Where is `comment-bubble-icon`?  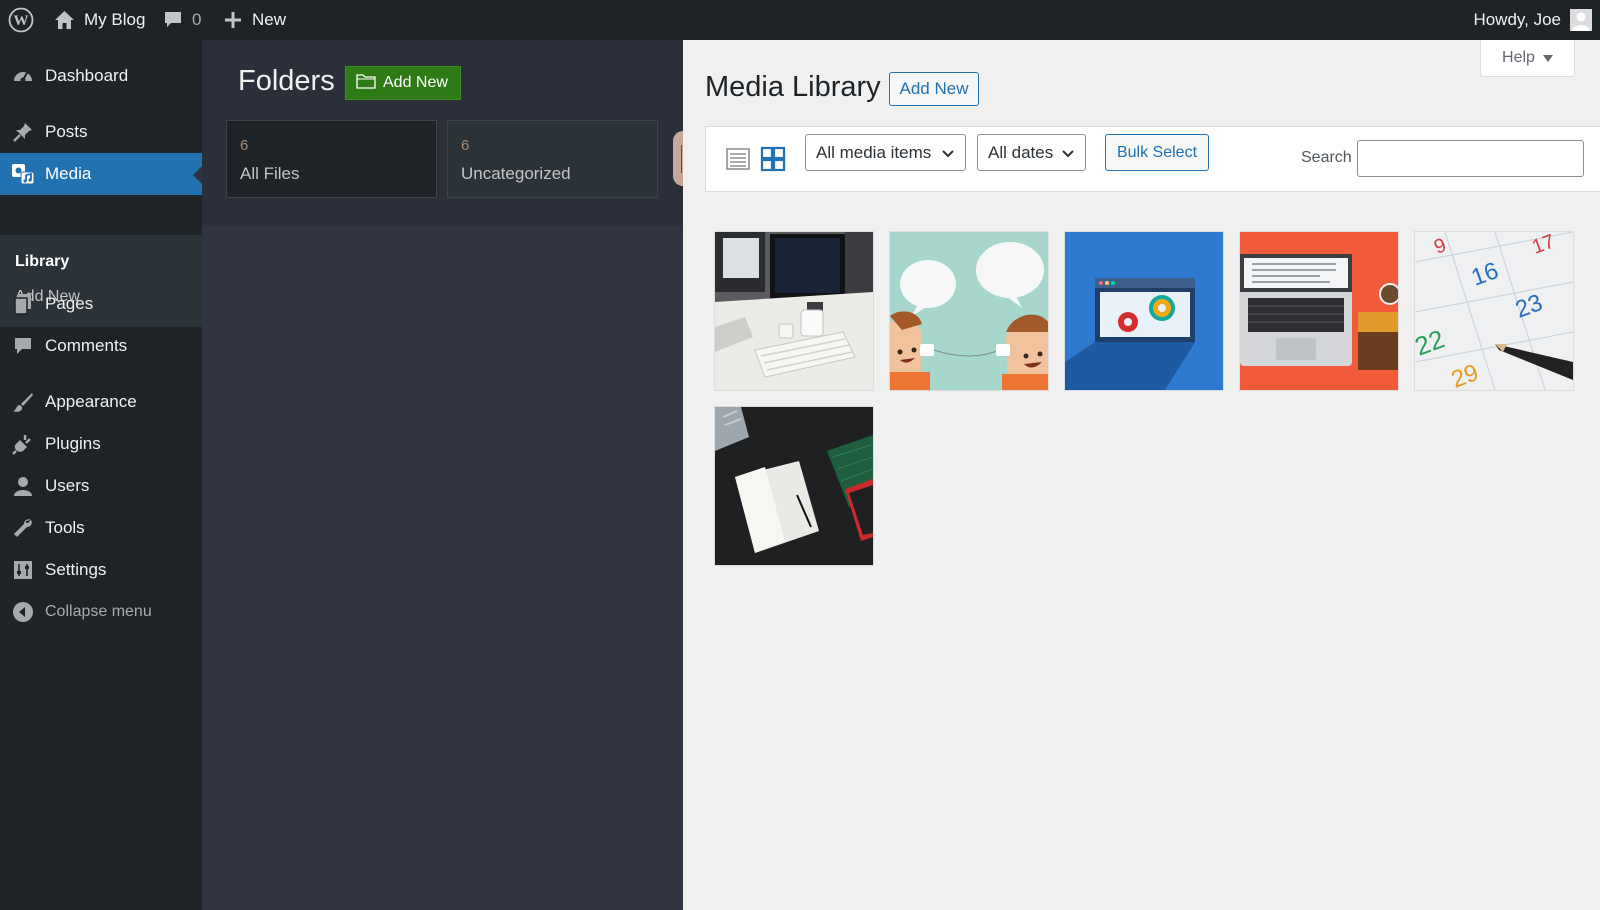 comment-bubble-icon is located at coordinates (173, 20).